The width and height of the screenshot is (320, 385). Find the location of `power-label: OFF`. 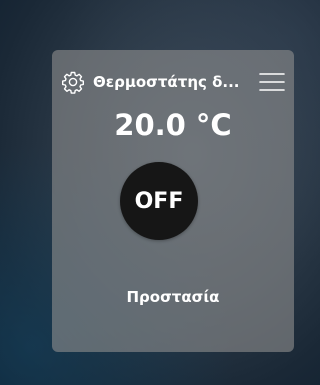

power-label: OFF is located at coordinates (159, 201).